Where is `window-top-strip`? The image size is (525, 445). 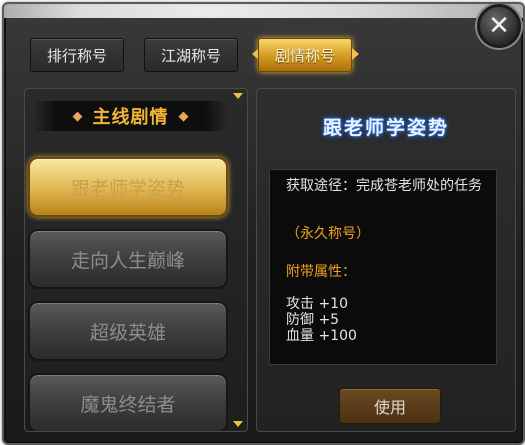 window-top-strip is located at coordinates (263, 11).